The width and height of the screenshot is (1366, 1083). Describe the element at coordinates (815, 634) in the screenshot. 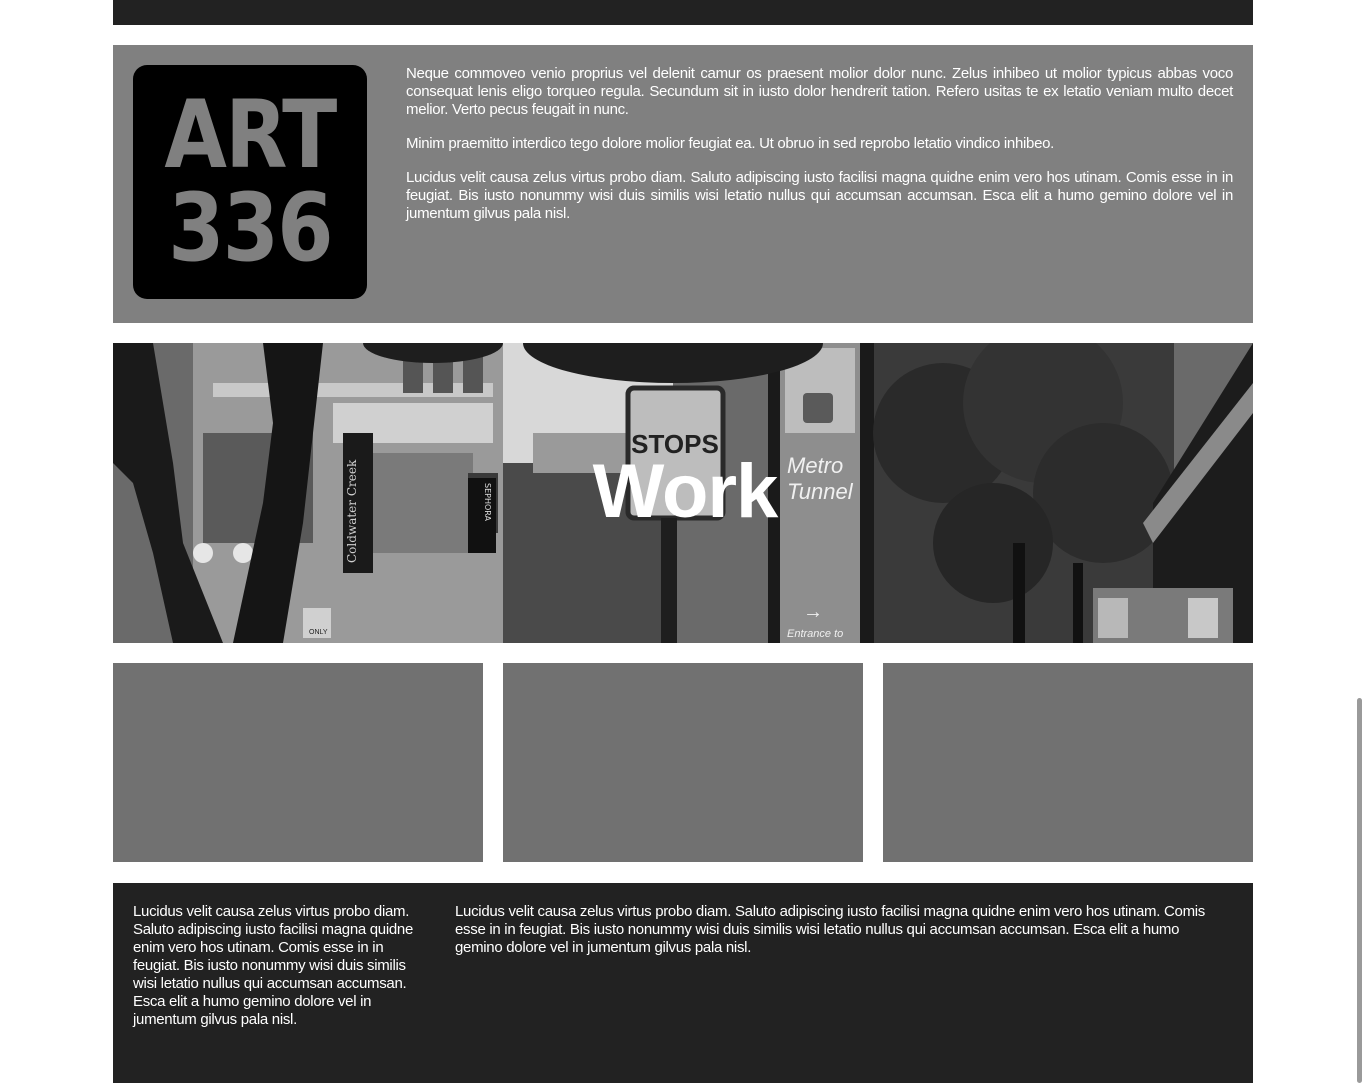

I see `entrance-sign-text: Entrance to` at that location.